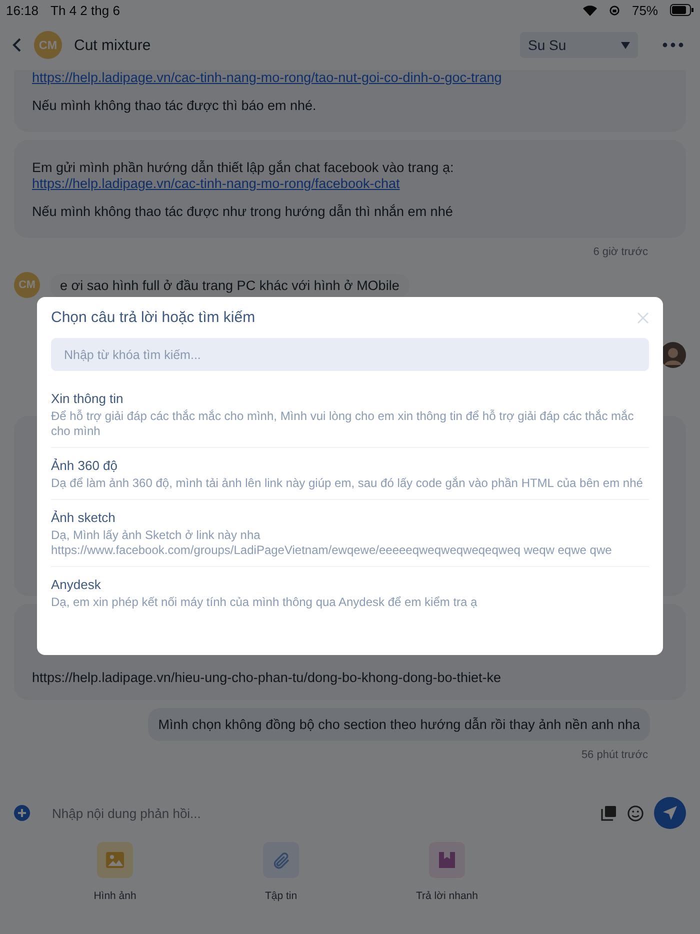  What do you see at coordinates (347, 483) in the screenshot?
I see `reply-text: Dạ để làm ảnh 360 độ, mình tải ảnh lên link này giúp em, sau đó lấy code gắn vào phần HTML của bên em nhé` at bounding box center [347, 483].